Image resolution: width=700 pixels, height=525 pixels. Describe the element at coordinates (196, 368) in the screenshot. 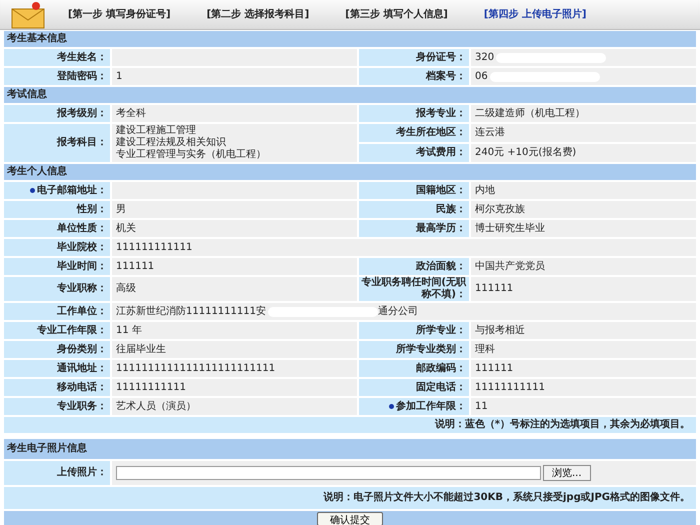

I see `field-value: 1111111111111111111111111` at that location.